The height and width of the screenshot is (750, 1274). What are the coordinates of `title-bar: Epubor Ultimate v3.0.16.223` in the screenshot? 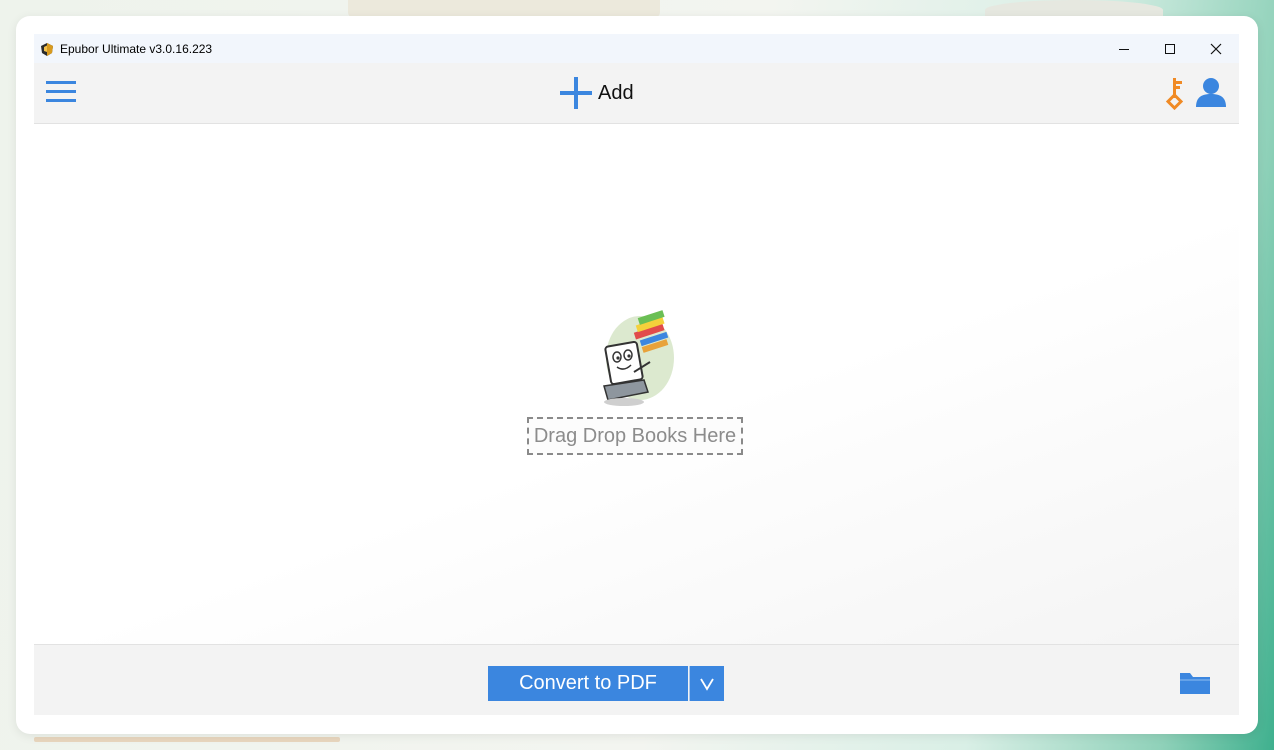 It's located at (636, 48).